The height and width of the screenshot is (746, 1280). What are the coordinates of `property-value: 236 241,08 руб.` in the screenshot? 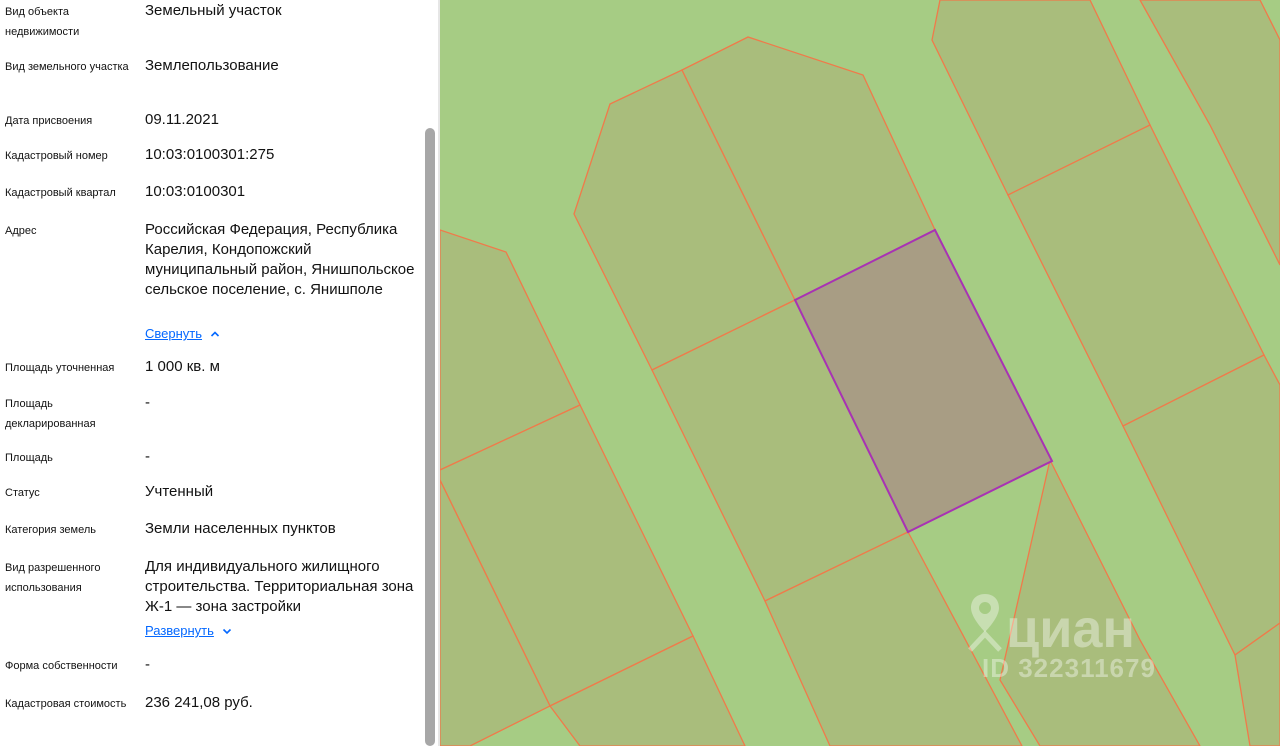 It's located at (199, 702).